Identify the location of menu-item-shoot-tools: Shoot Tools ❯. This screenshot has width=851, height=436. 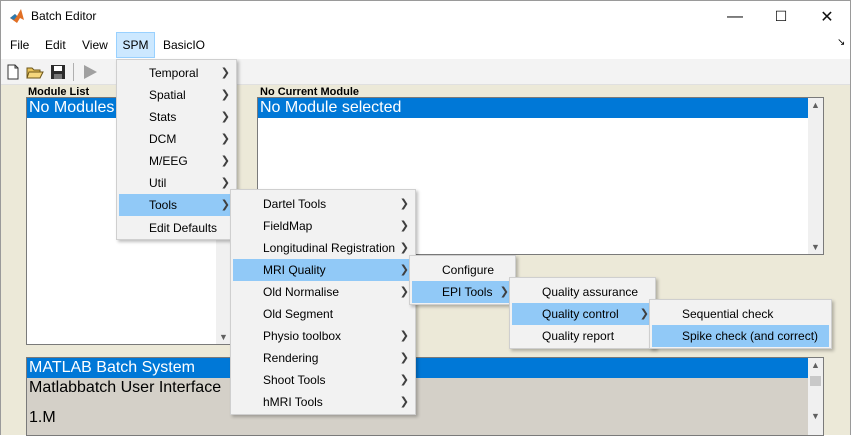
(323, 380).